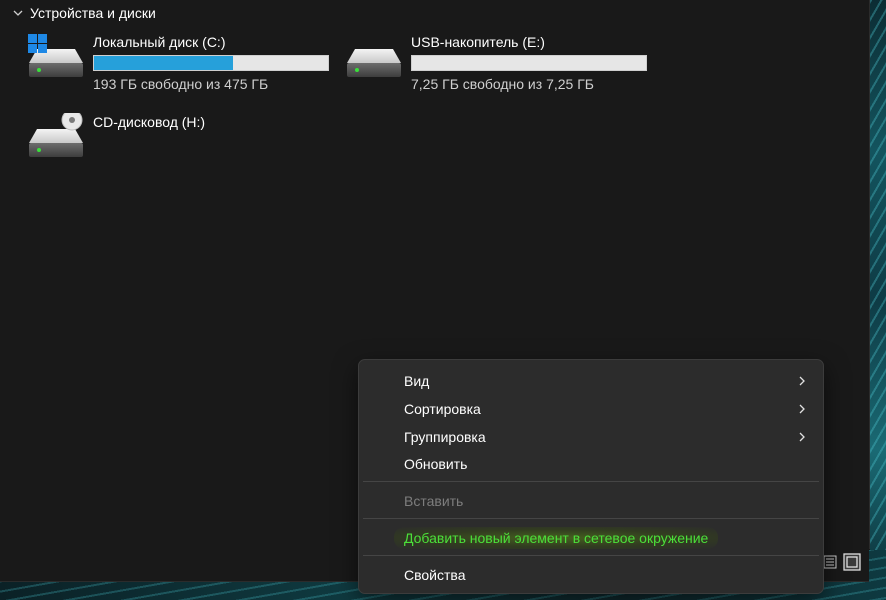 The width and height of the screenshot is (886, 600). I want to click on menu-item-view: Вид, so click(591, 381).